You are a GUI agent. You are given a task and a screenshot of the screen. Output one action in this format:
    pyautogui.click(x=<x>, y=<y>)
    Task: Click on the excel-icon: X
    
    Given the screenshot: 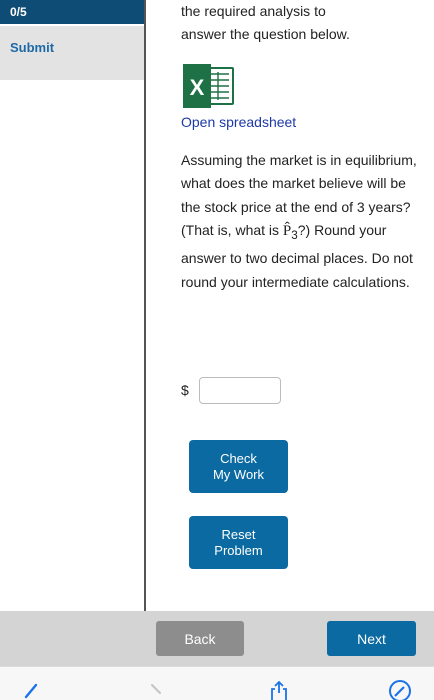 What is the action you would take?
    pyautogui.click(x=209, y=86)
    